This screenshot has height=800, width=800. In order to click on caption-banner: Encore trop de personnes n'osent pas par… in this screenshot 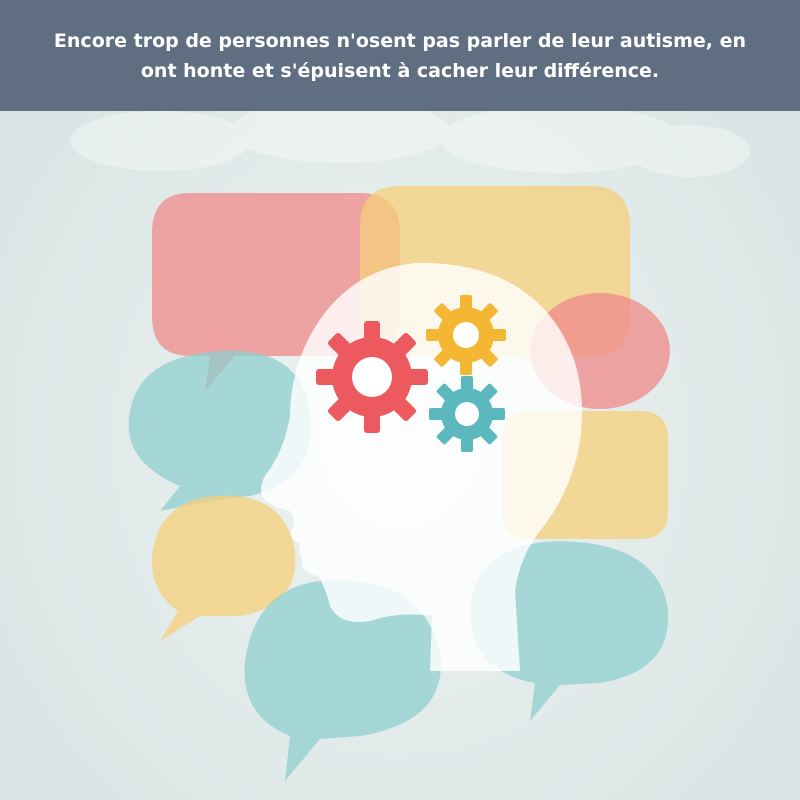, I will do `click(400, 55)`.